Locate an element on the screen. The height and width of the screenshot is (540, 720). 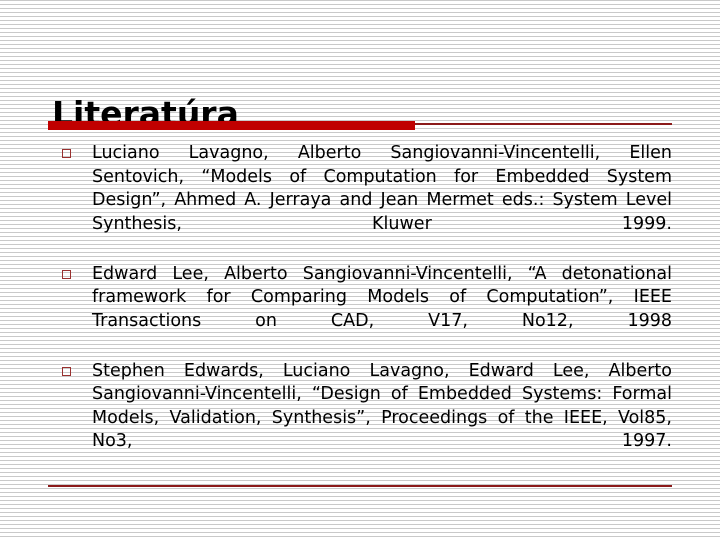
title-underline-thick is located at coordinates (231, 125).